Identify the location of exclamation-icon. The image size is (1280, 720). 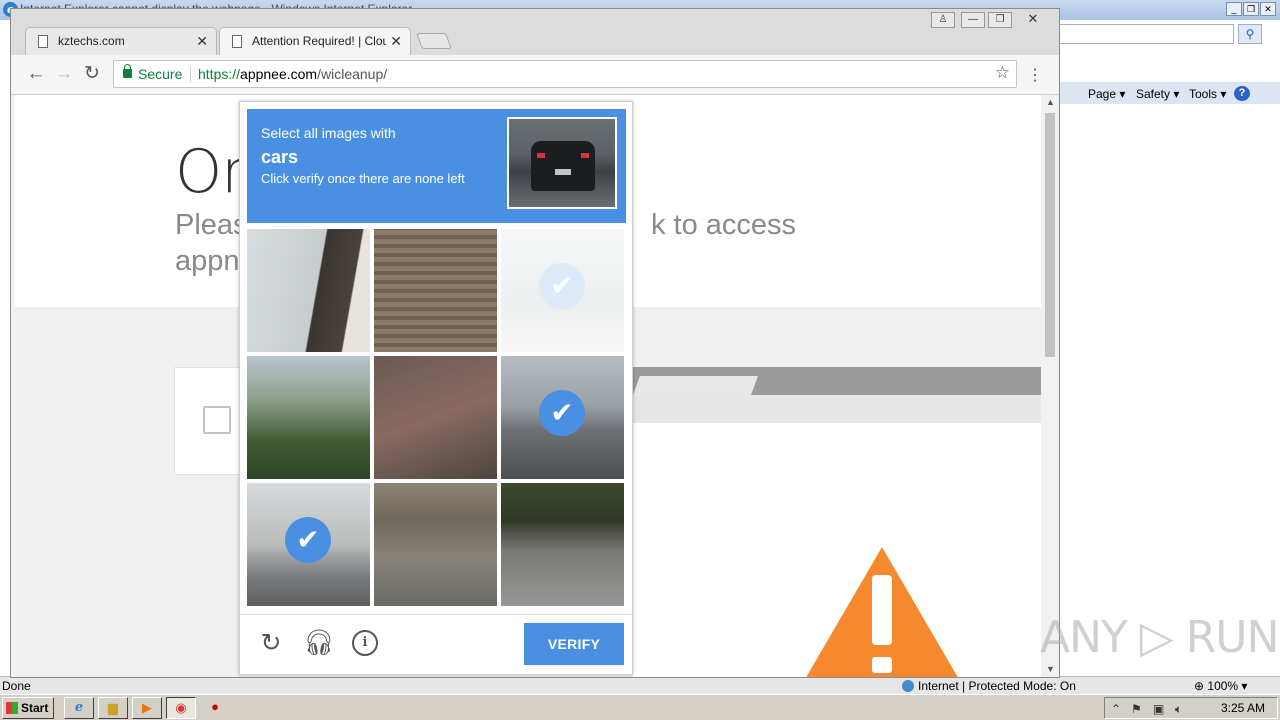
(882, 624).